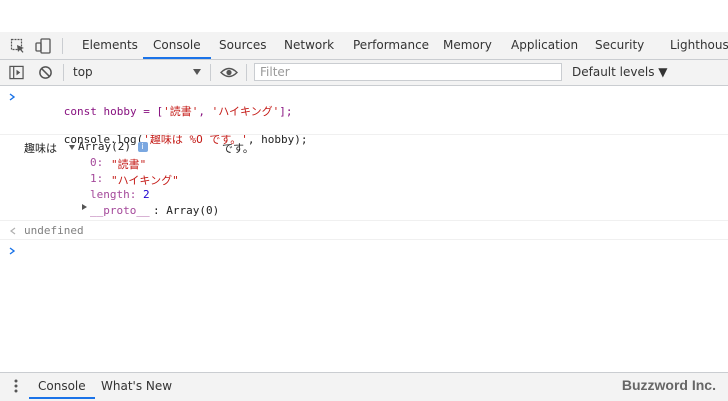 This screenshot has width=728, height=401. I want to click on info-icon: i, so click(142, 147).